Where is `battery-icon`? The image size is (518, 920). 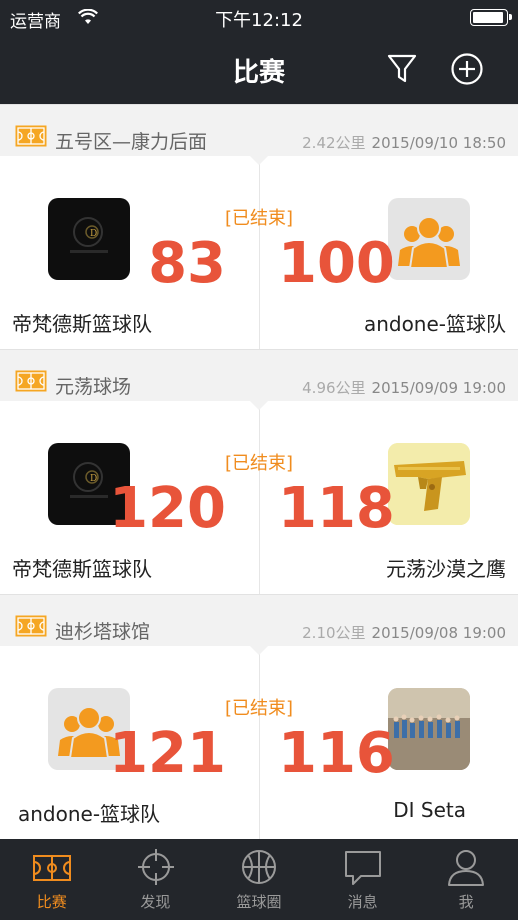
battery-icon is located at coordinates (491, 17).